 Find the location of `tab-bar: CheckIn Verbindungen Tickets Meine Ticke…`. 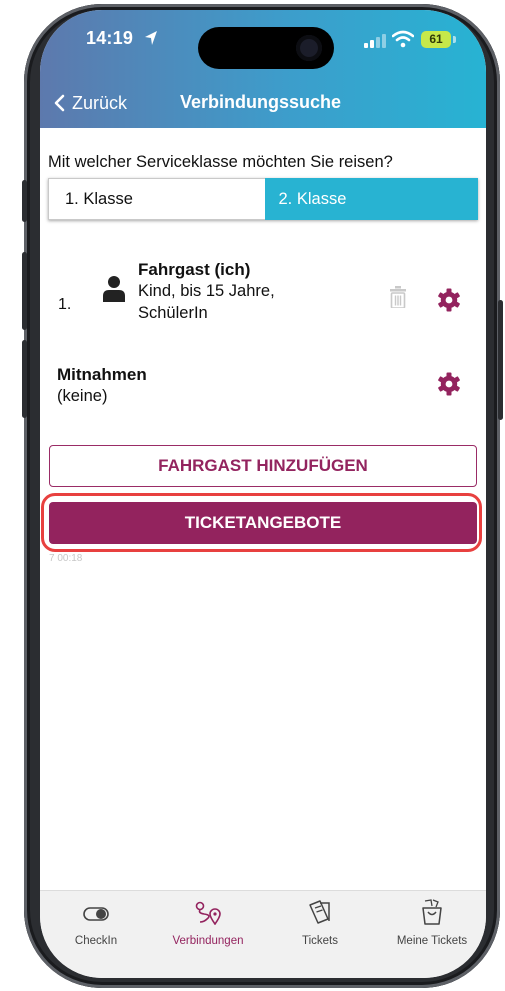

tab-bar: CheckIn Verbindungen Tickets Meine Ticke… is located at coordinates (263, 934).